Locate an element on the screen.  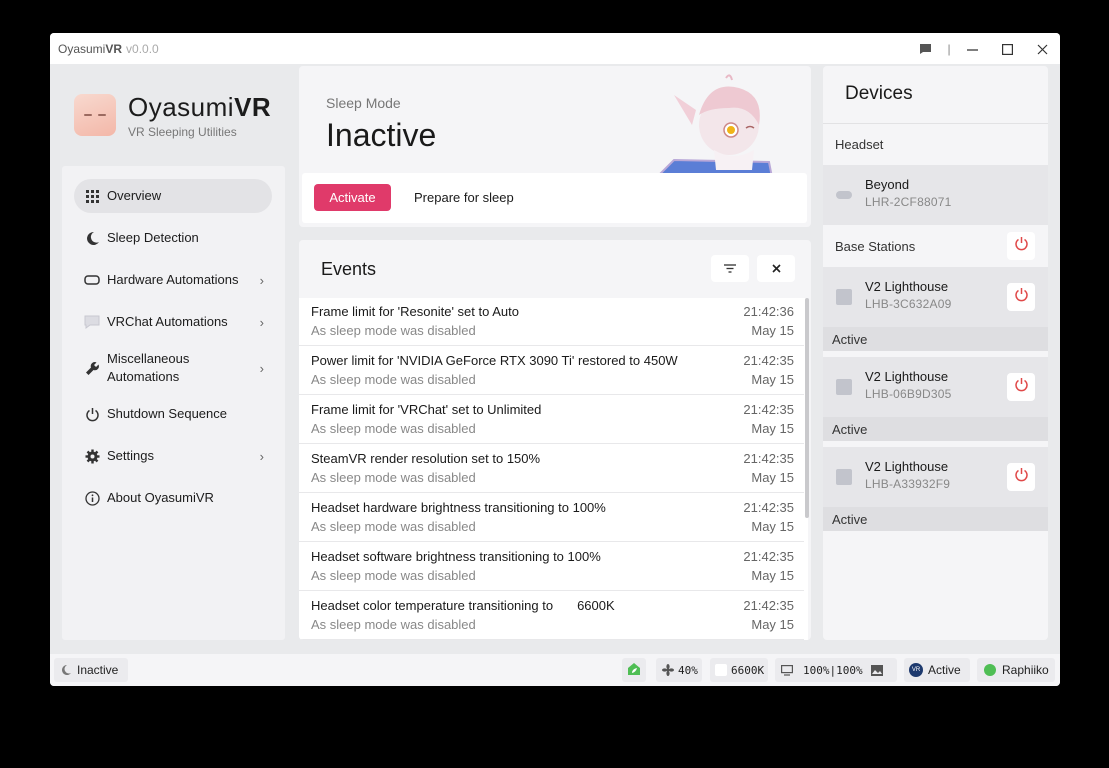
nav-label: Miscellaneous Automations is located at coordinates (148, 367).